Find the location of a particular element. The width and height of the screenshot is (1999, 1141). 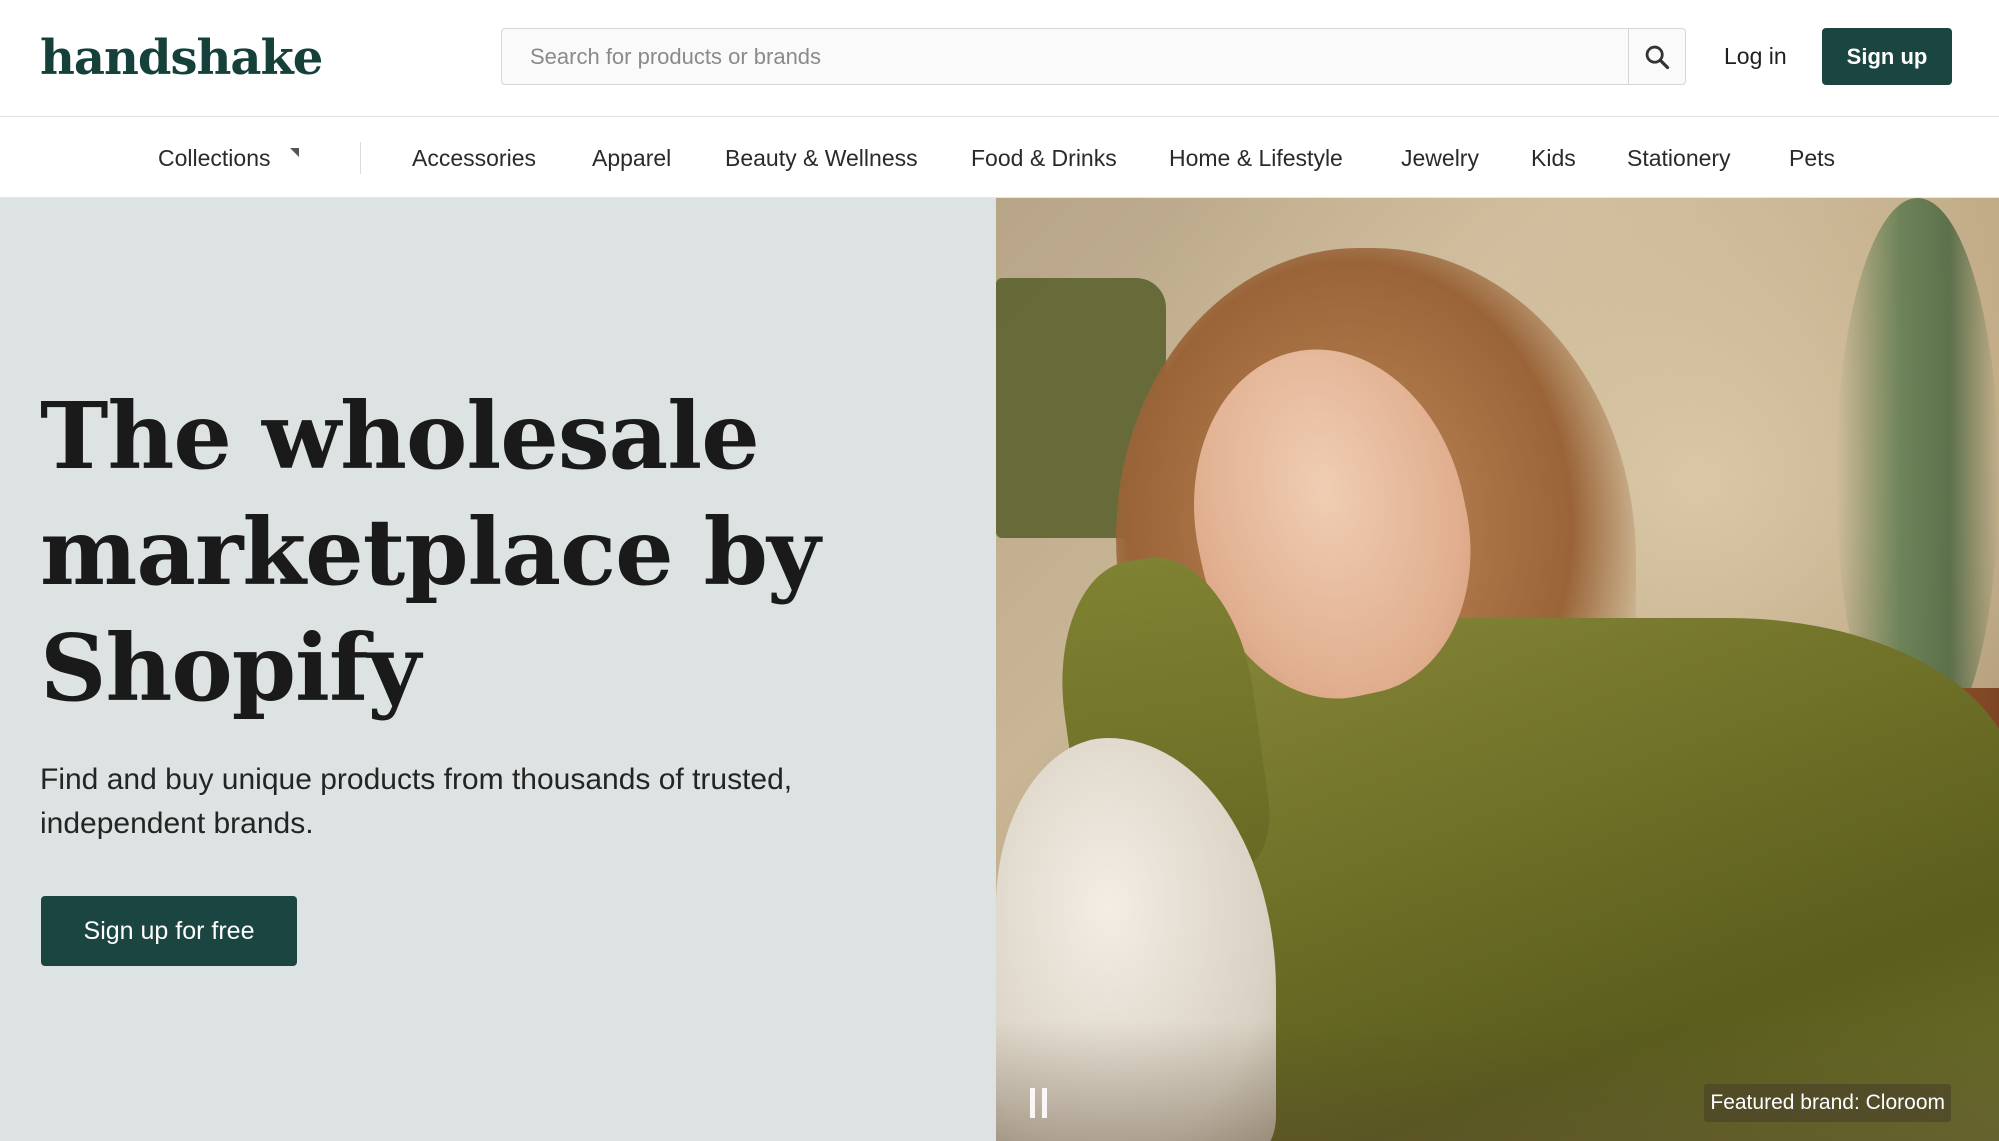

site-header: handshake Log in Sign up is located at coordinates (999, 58).